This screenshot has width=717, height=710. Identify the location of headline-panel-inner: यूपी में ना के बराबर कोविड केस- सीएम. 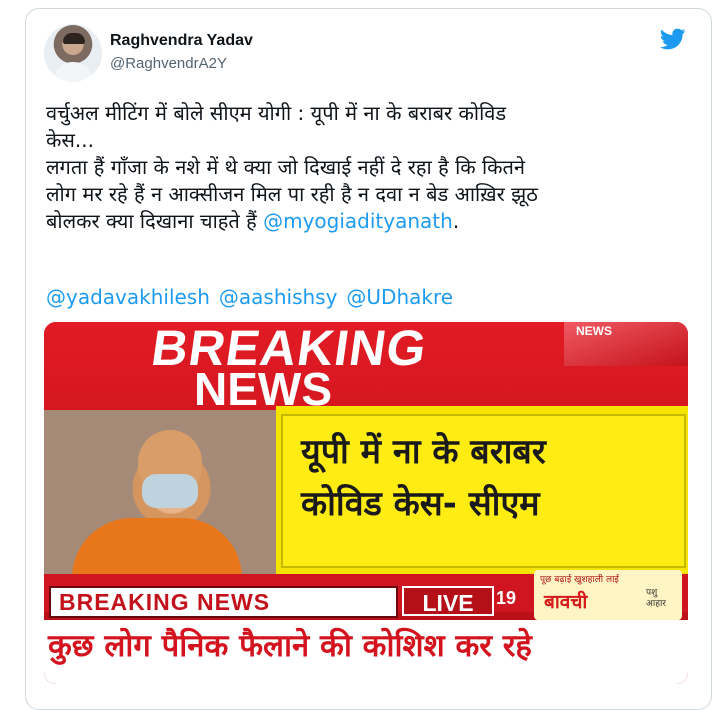
(483, 491).